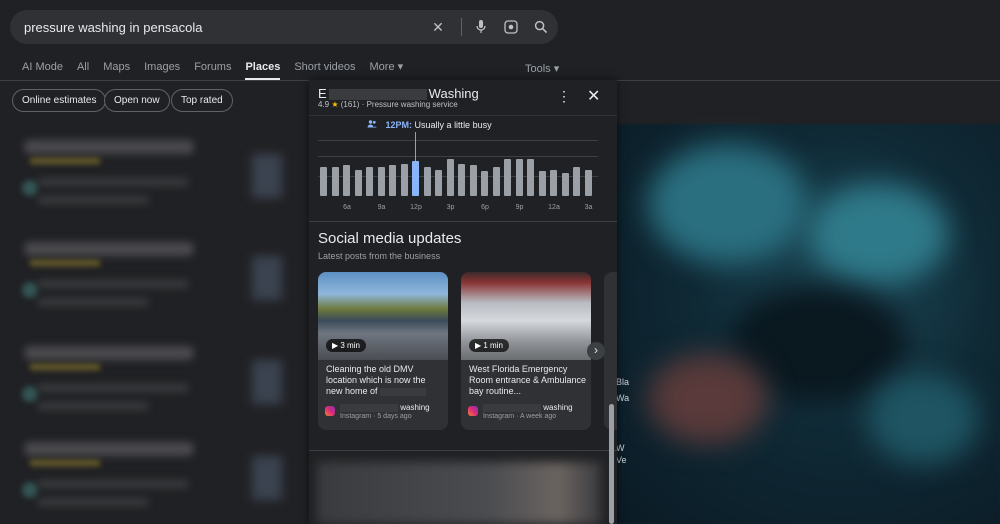 This screenshot has height=524, width=1000. What do you see at coordinates (453, 93) in the screenshot?
I see `business-title-suffix: Washing` at bounding box center [453, 93].